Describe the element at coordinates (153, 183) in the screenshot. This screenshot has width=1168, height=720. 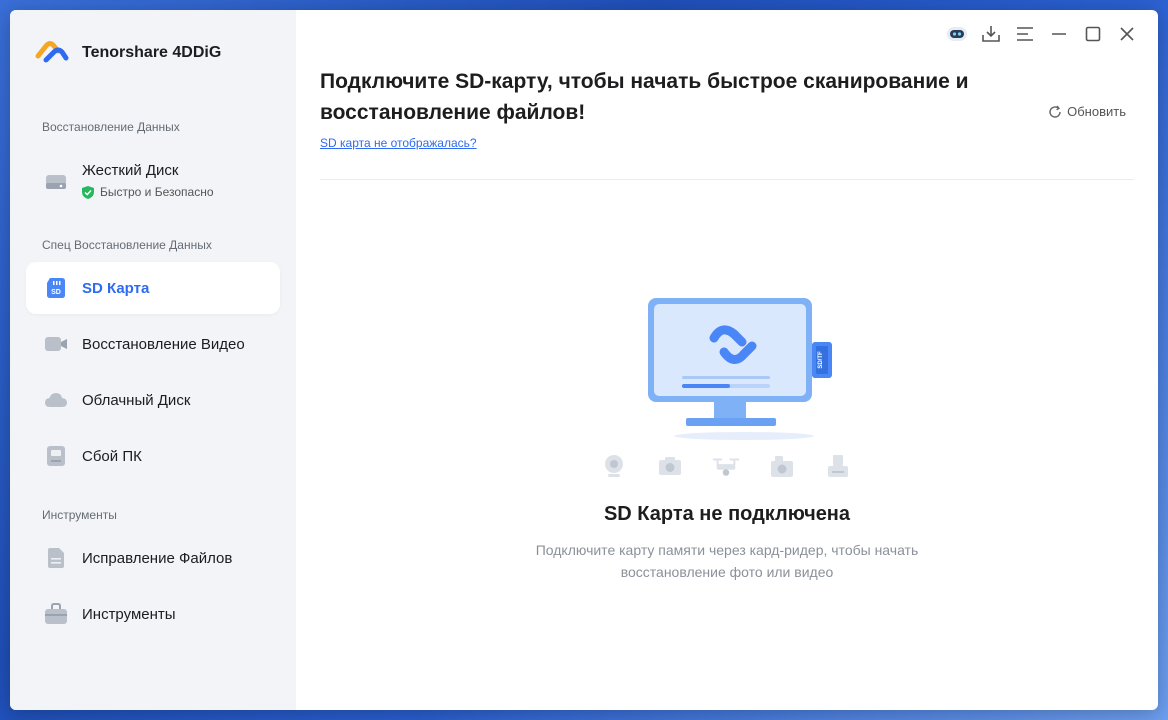
I see `sidebar-item-hard-disk: Жесткий Диск Быстро и Безопасно` at that location.